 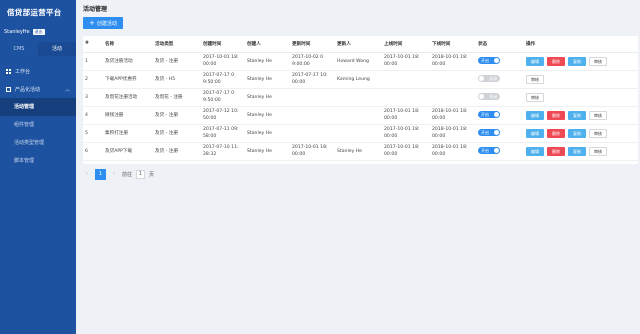 What do you see at coordinates (38, 107) in the screenshot?
I see `sidebar-item-activity-manage: 活动管理` at bounding box center [38, 107].